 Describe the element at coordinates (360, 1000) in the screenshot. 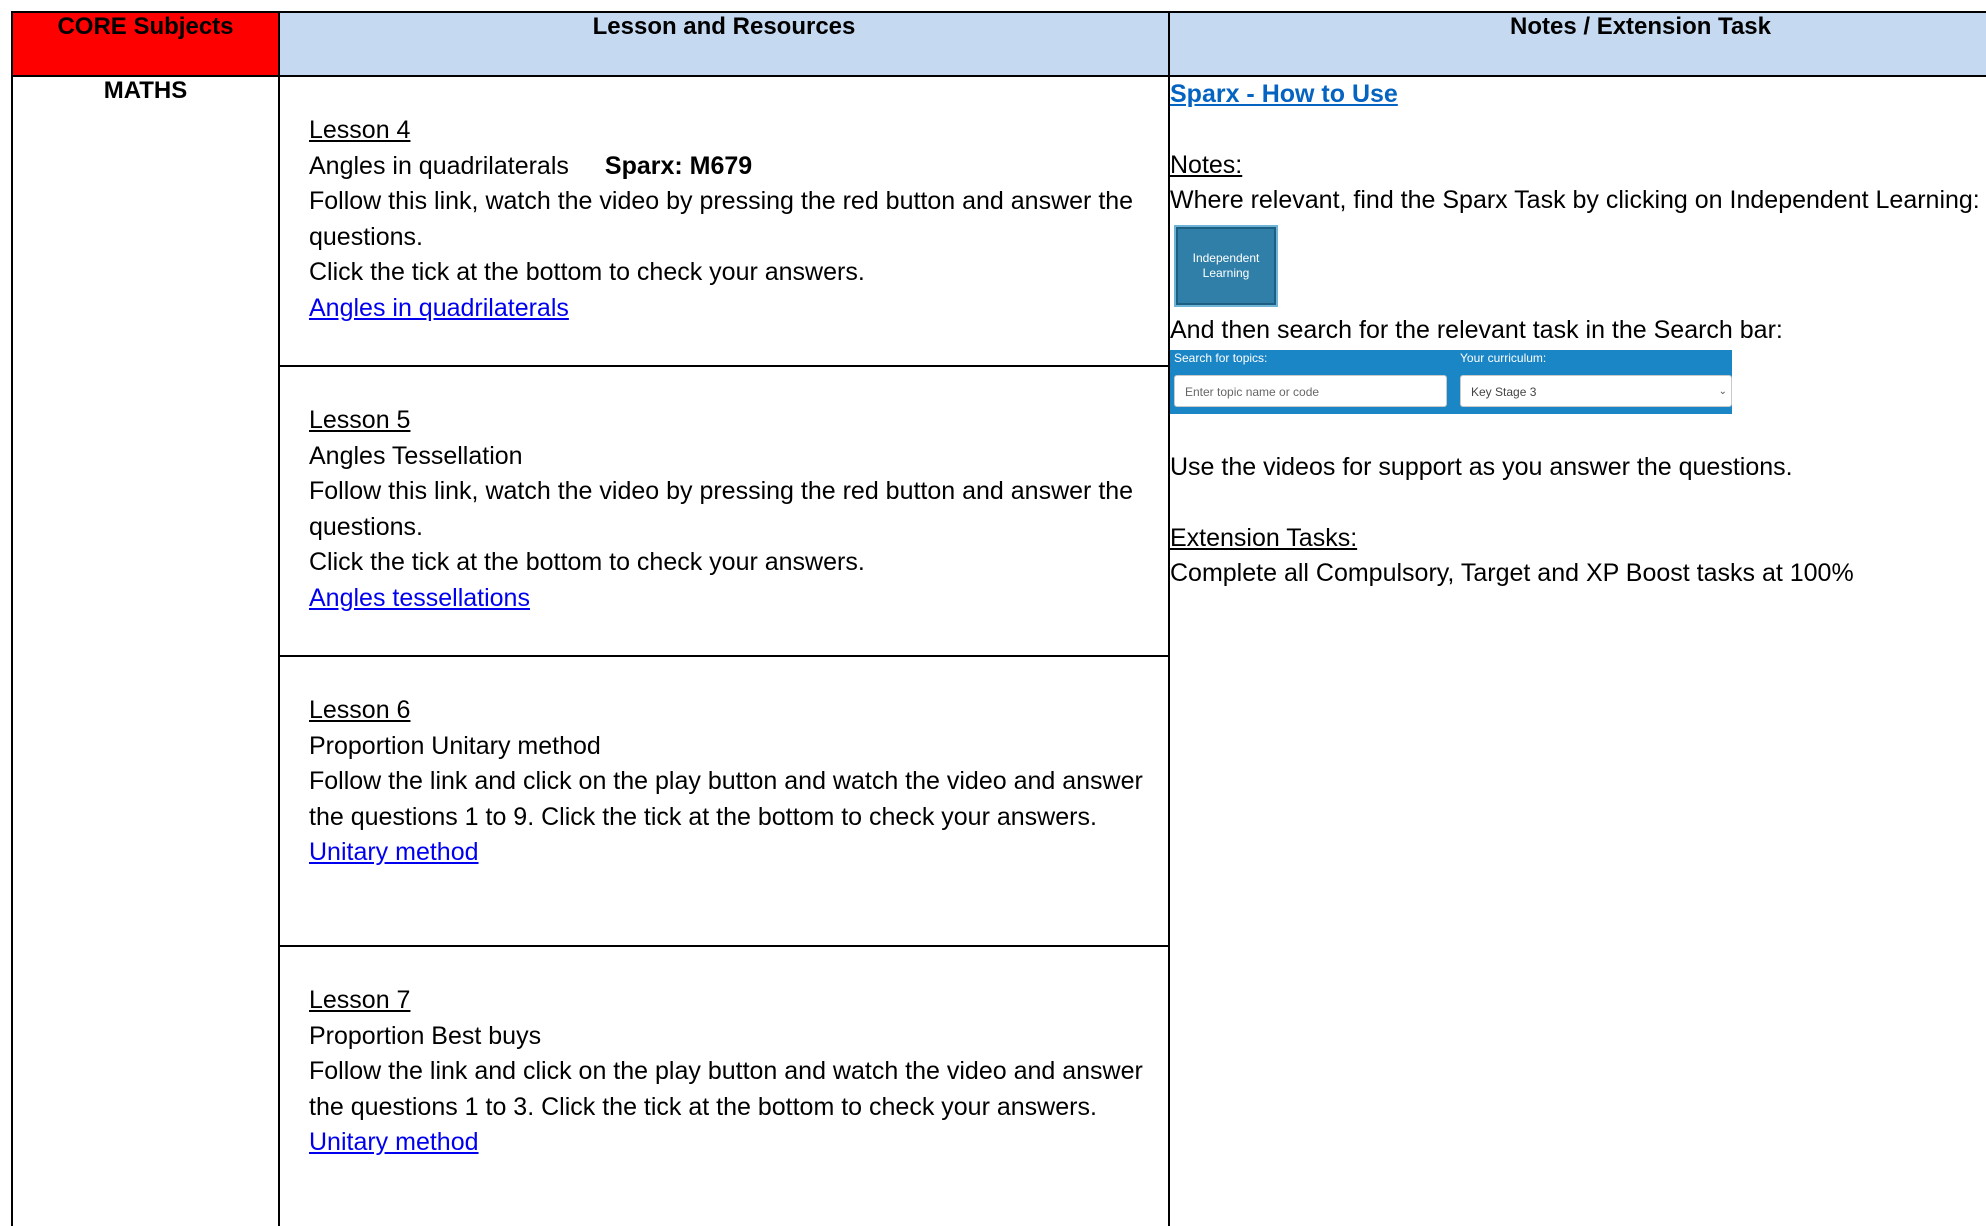

I see `lesson-title: Lesson 7` at that location.